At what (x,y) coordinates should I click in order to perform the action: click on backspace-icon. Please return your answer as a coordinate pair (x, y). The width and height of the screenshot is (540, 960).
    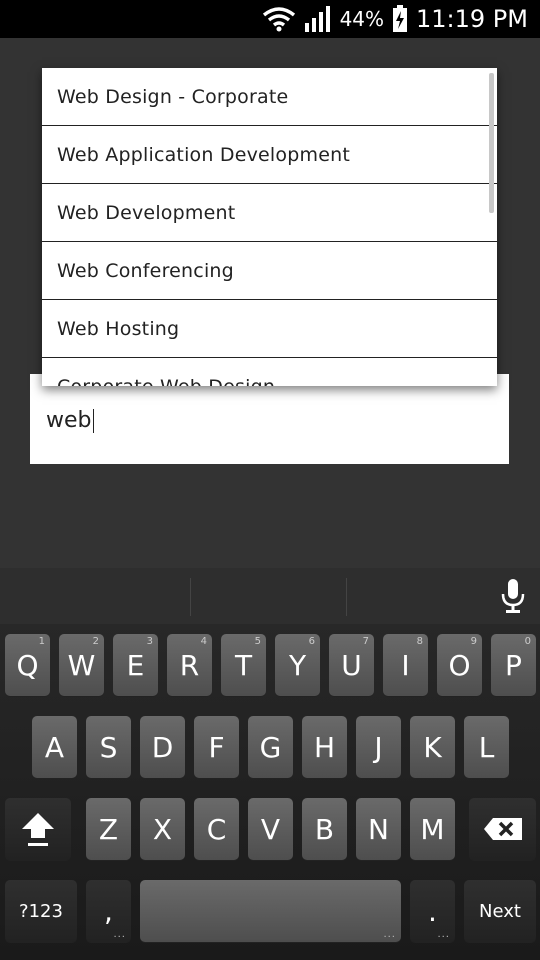
    Looking at the image, I should click on (502, 829).